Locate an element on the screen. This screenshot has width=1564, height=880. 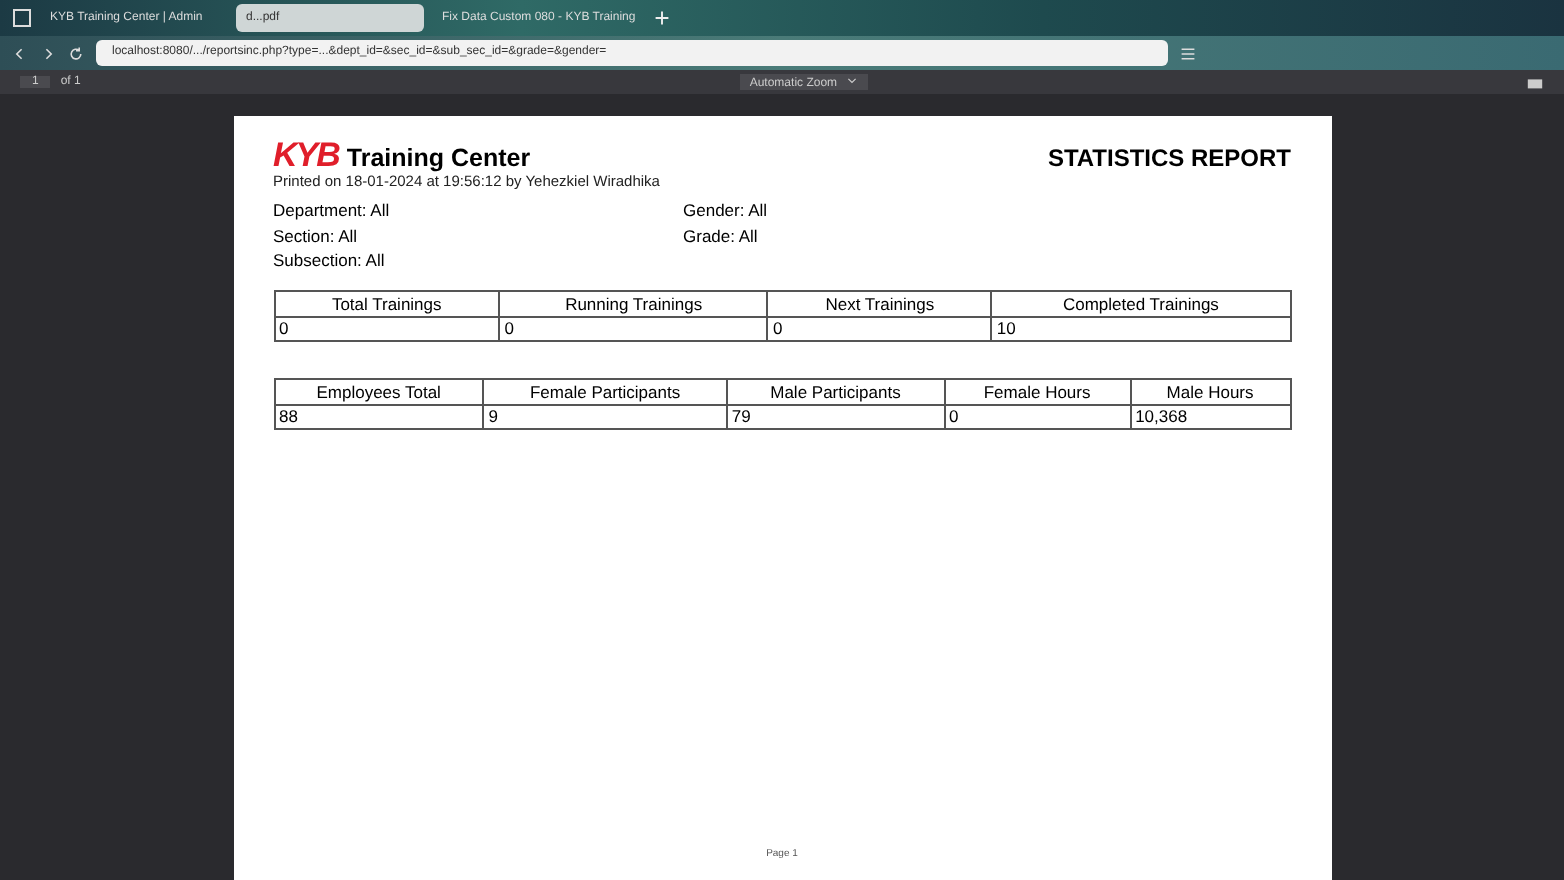
menu-icon is located at coordinates (1188, 53).